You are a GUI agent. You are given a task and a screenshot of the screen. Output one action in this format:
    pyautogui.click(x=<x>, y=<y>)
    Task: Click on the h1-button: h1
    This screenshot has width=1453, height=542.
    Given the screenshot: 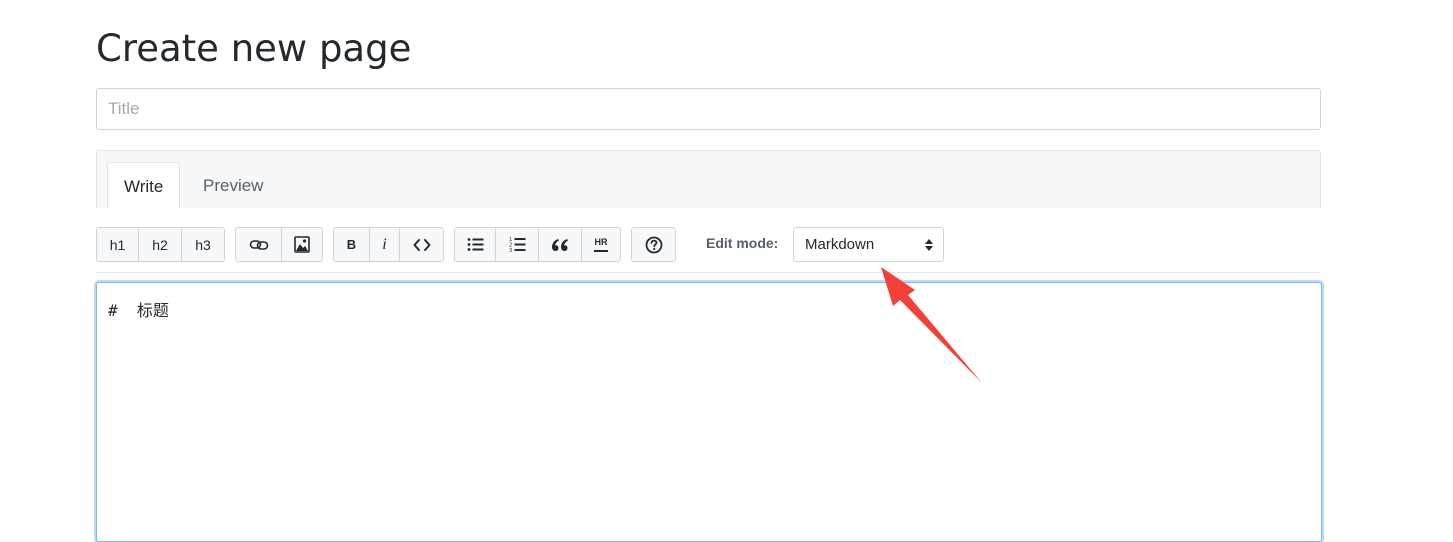 What is the action you would take?
    pyautogui.click(x=118, y=244)
    